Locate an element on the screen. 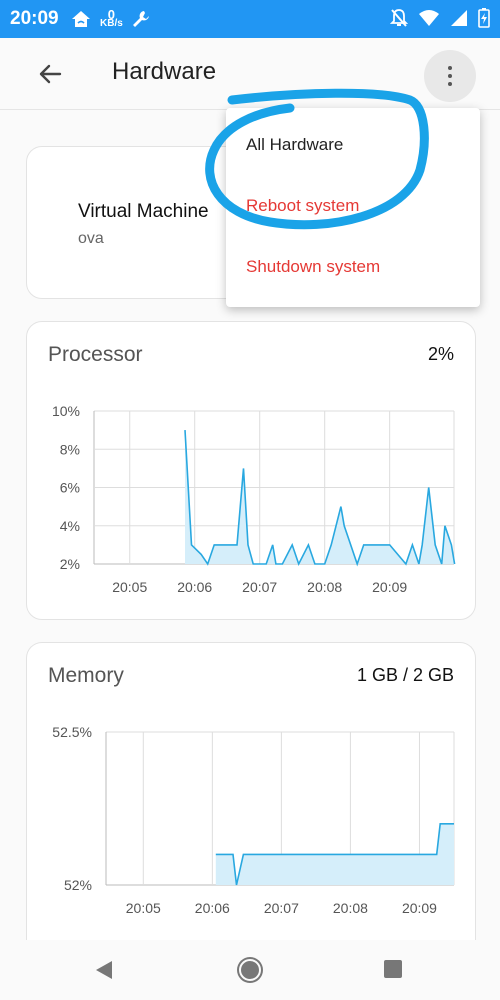 The image size is (500, 1000). y-tick-label: 2% is located at coordinates (70, 564).